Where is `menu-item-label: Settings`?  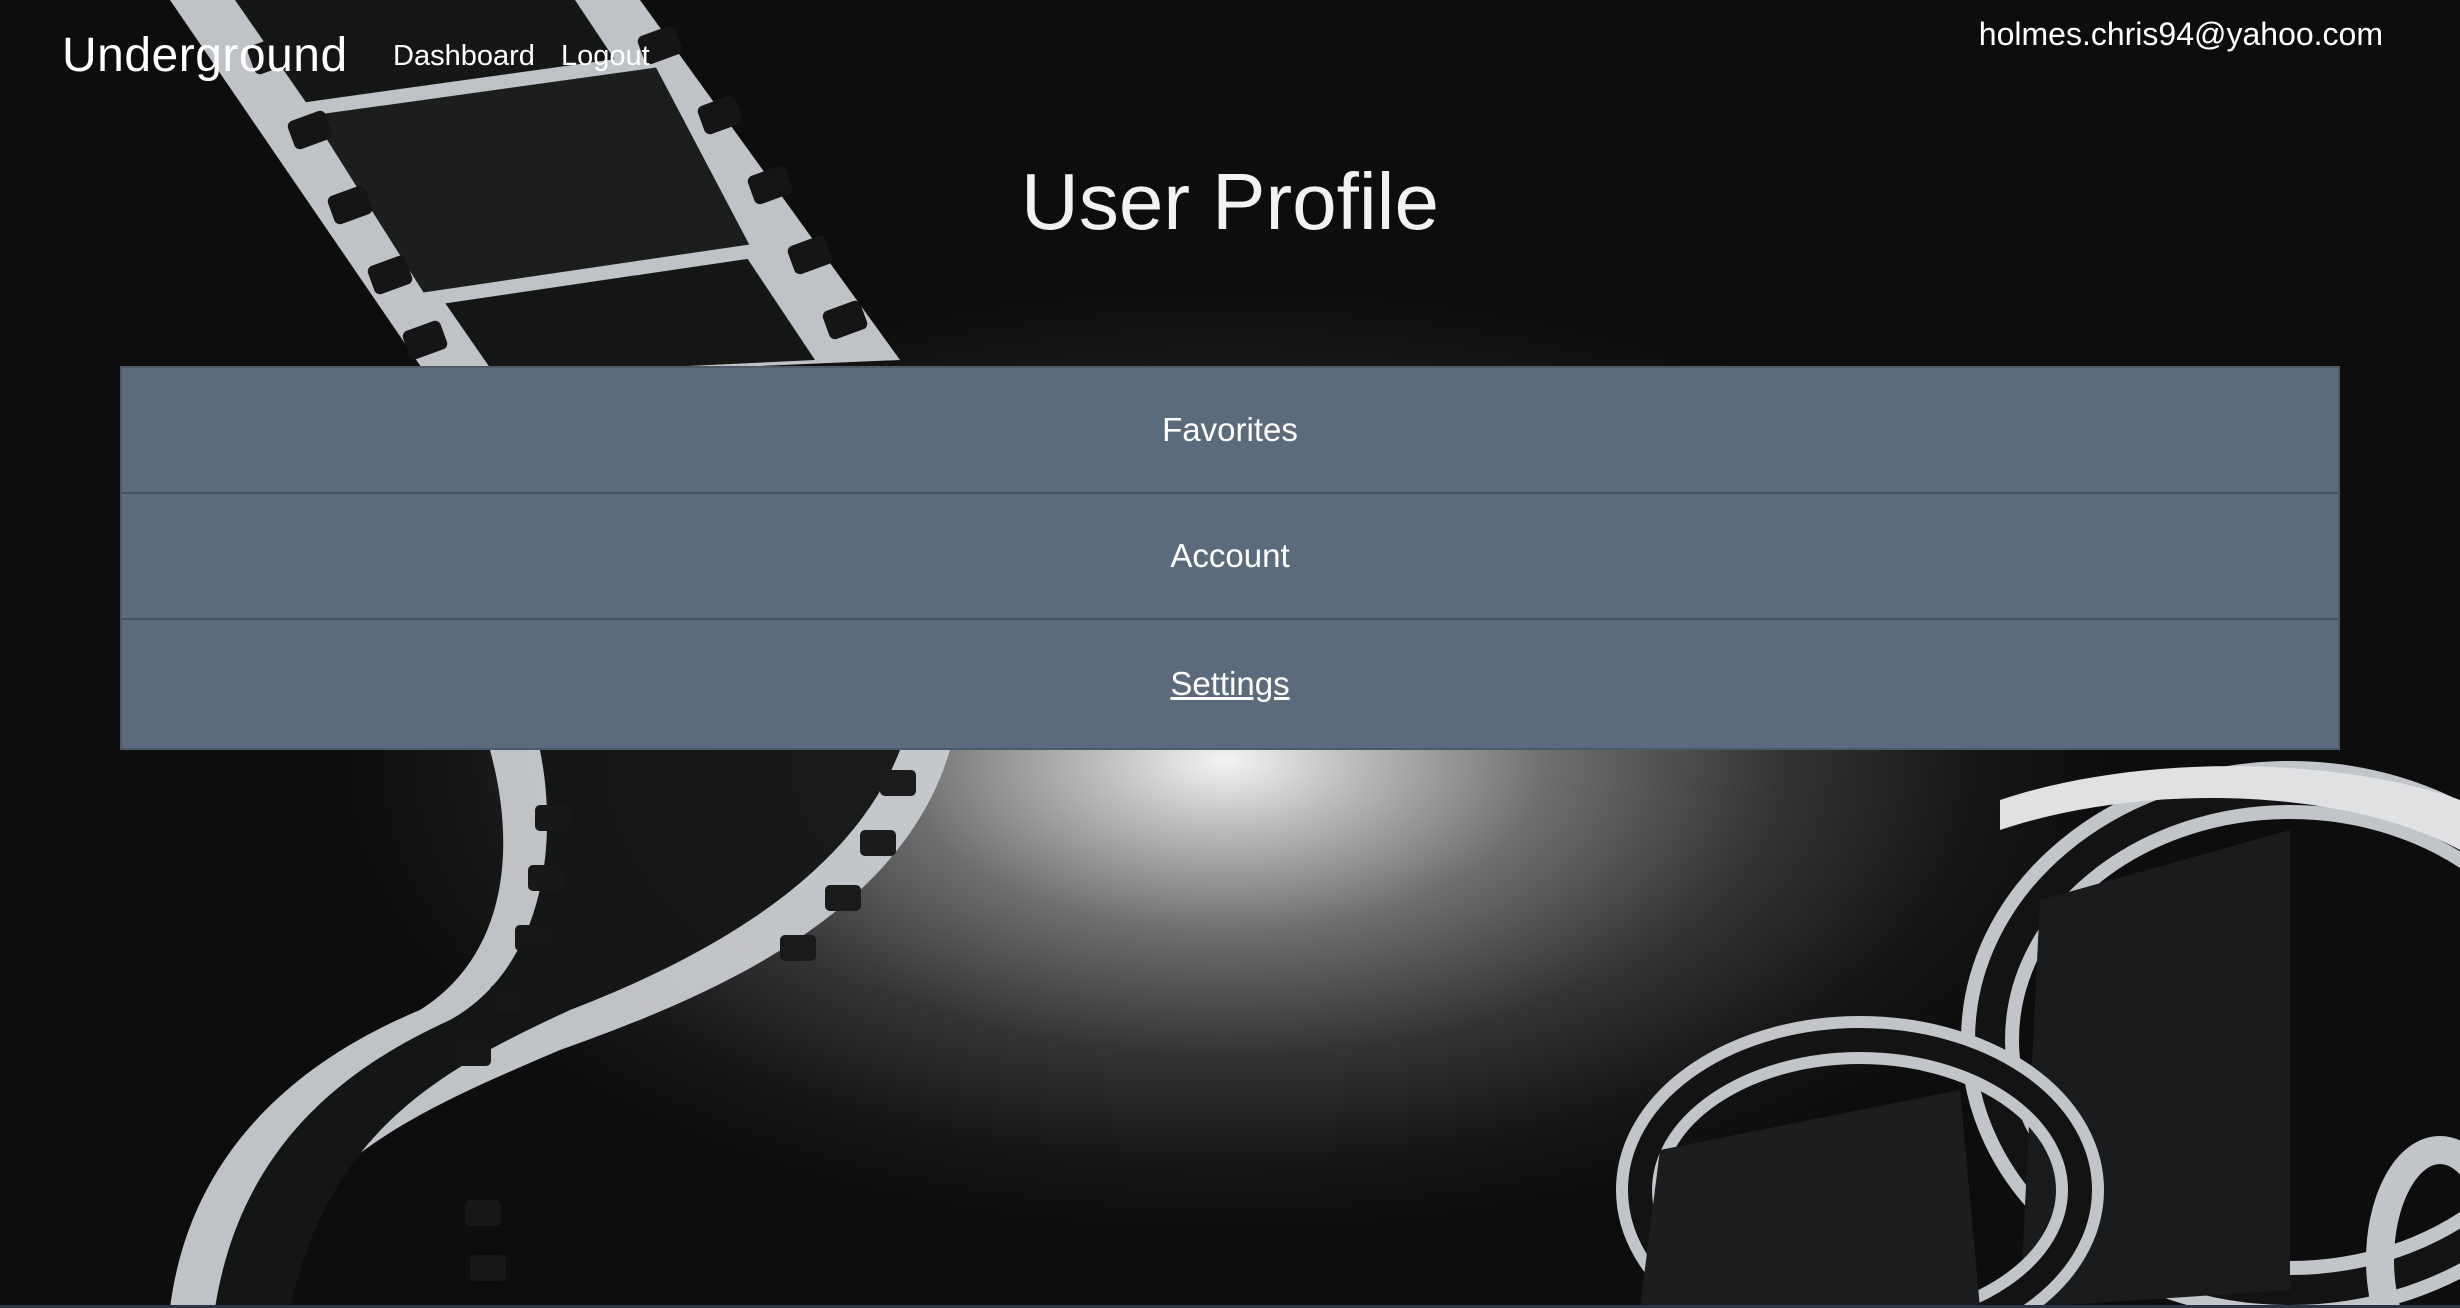
menu-item-label: Settings is located at coordinates (1230, 683).